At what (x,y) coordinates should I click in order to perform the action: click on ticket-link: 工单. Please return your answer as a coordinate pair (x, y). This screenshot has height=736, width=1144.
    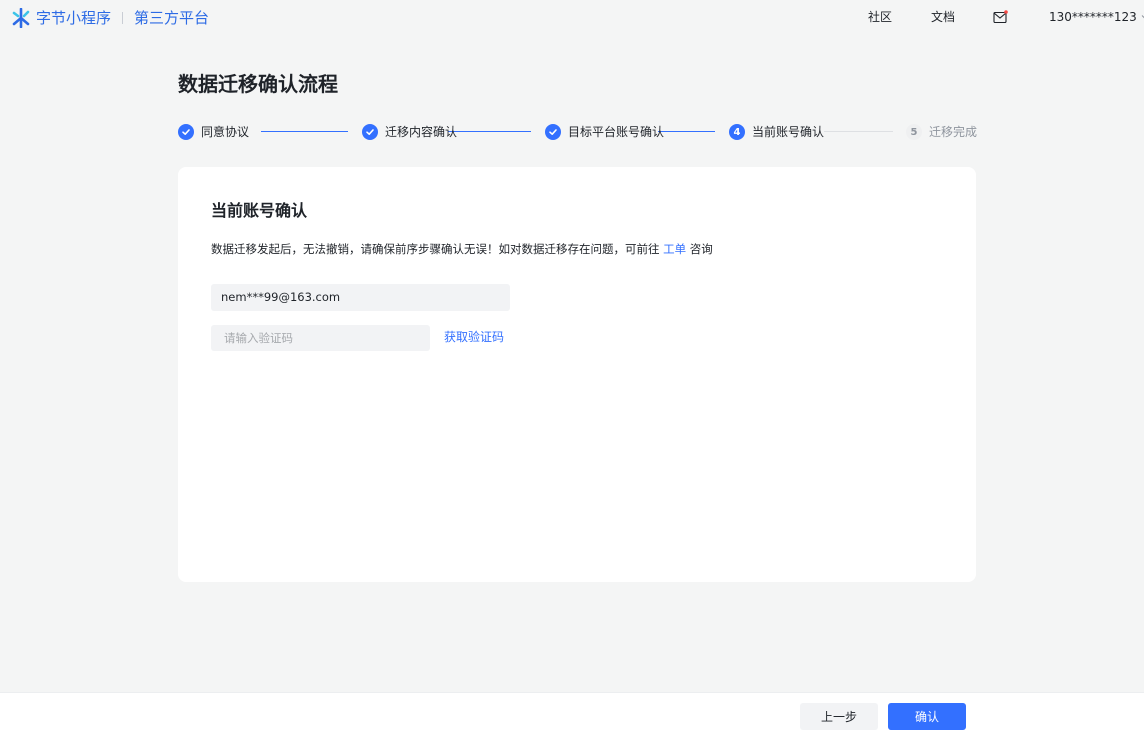
    Looking at the image, I should click on (674, 249).